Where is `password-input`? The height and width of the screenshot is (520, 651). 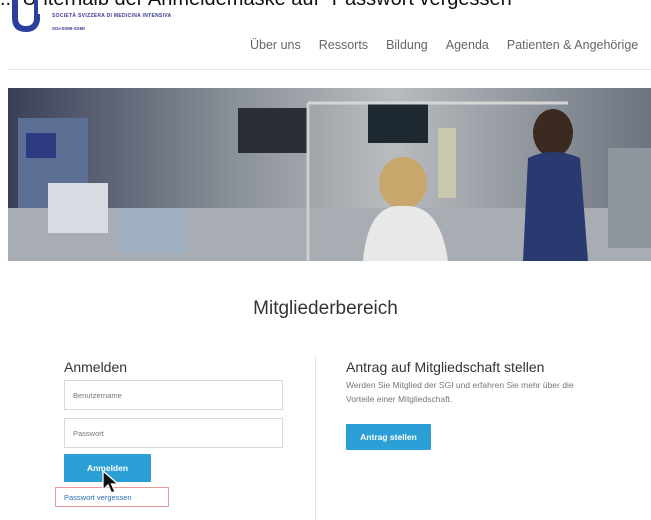
password-input is located at coordinates (173, 433).